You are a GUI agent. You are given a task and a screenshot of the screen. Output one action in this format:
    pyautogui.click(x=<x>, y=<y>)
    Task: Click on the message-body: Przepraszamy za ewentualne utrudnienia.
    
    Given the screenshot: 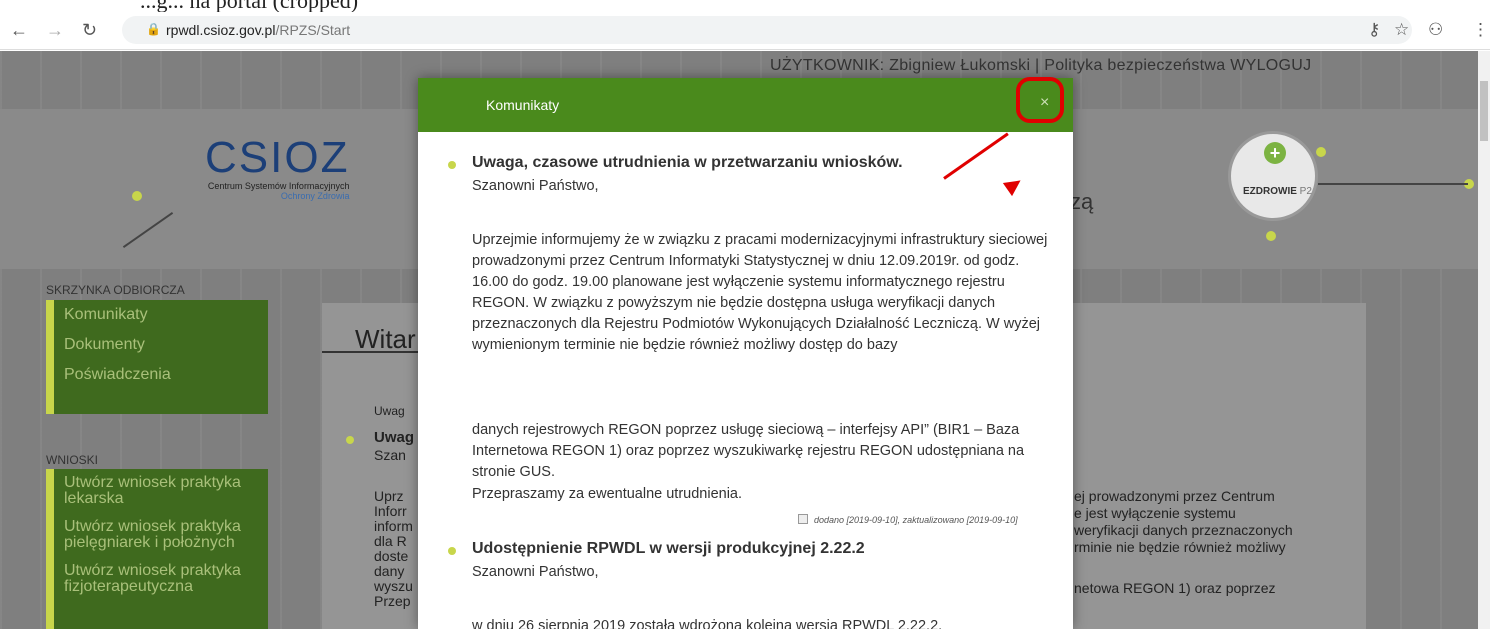 What is the action you would take?
    pyautogui.click(x=607, y=494)
    